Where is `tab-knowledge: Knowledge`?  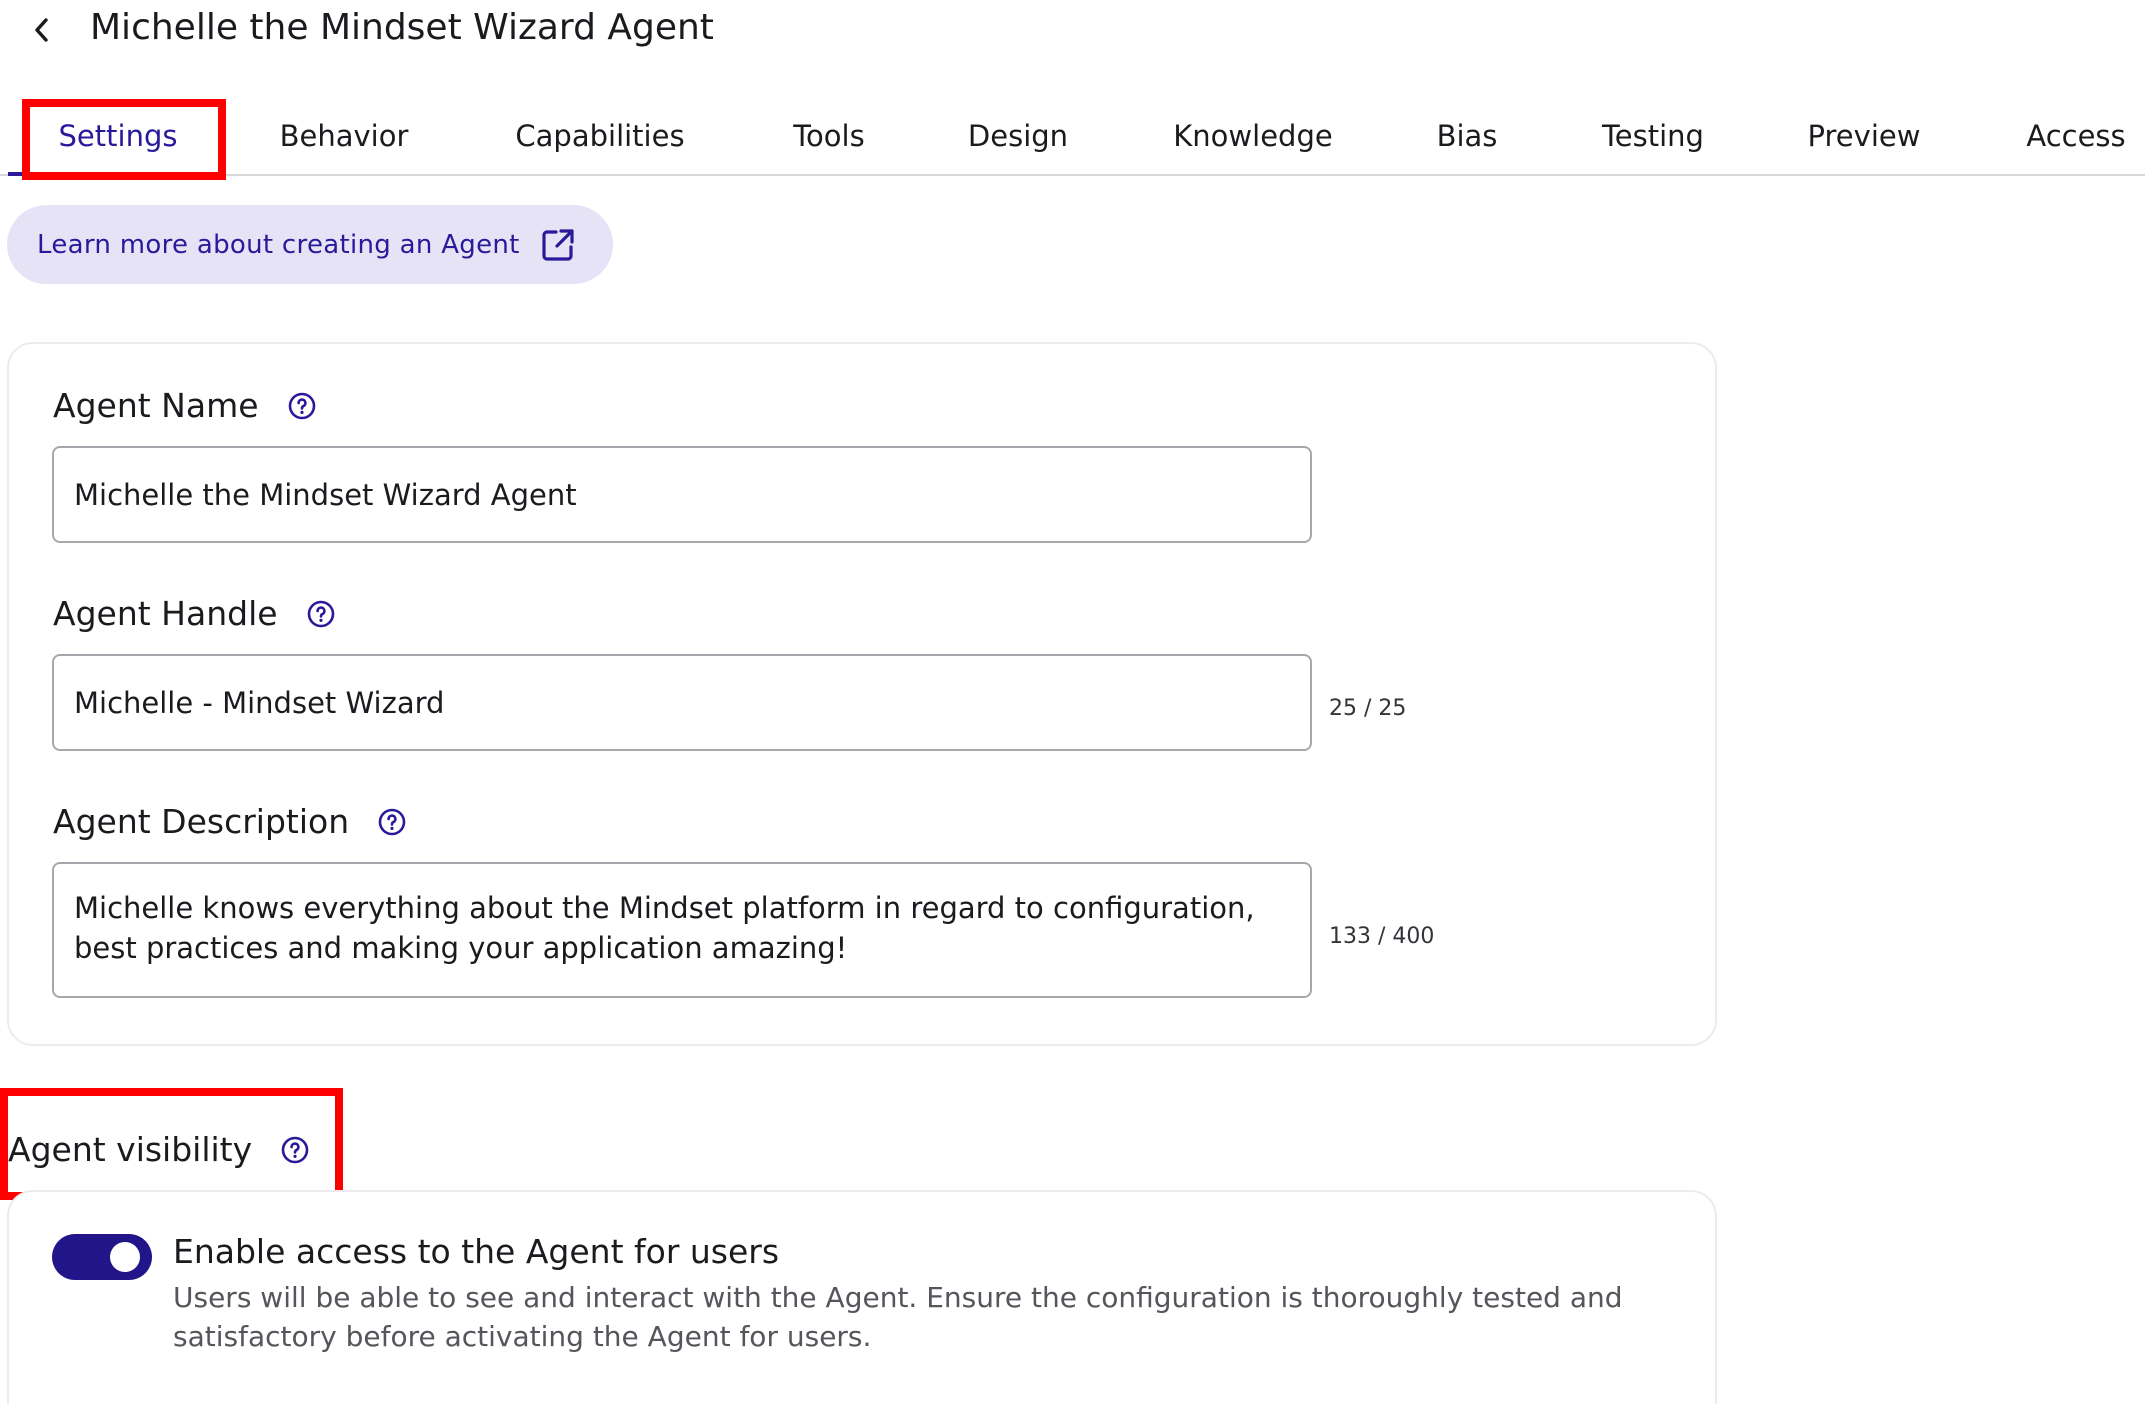
tab-knowledge: Knowledge is located at coordinates (1253, 136).